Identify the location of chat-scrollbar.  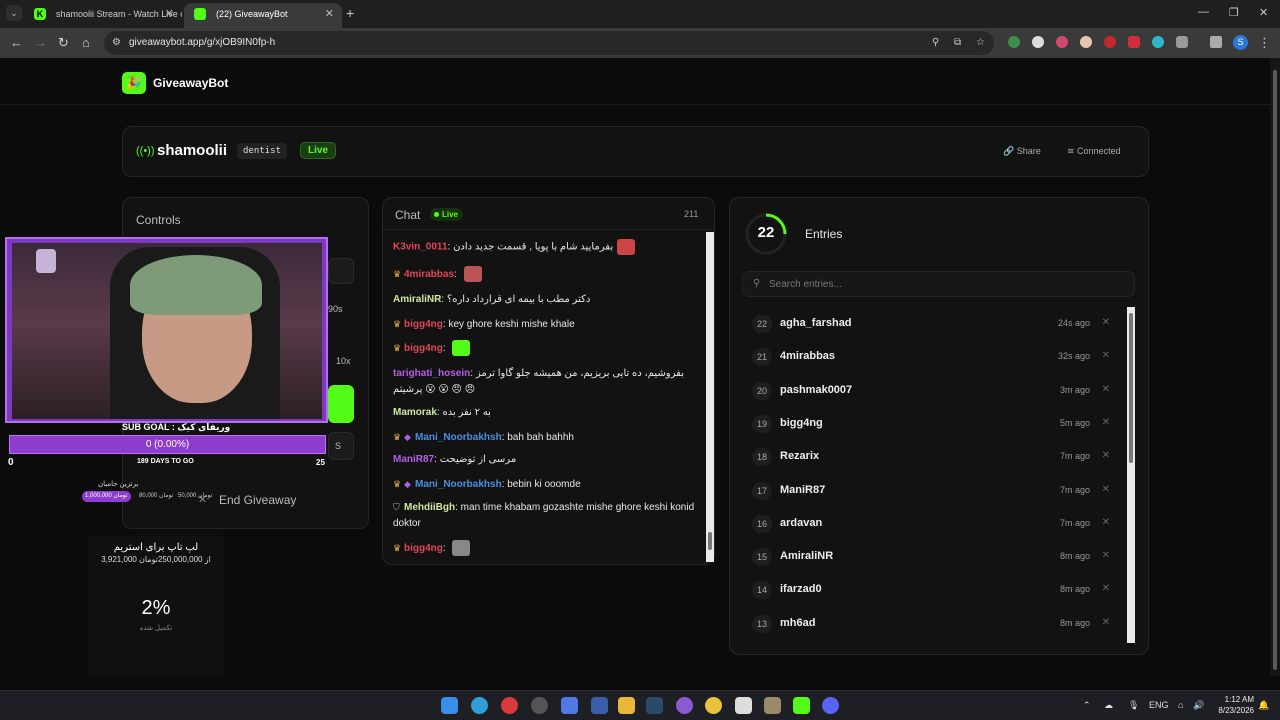
(710, 397).